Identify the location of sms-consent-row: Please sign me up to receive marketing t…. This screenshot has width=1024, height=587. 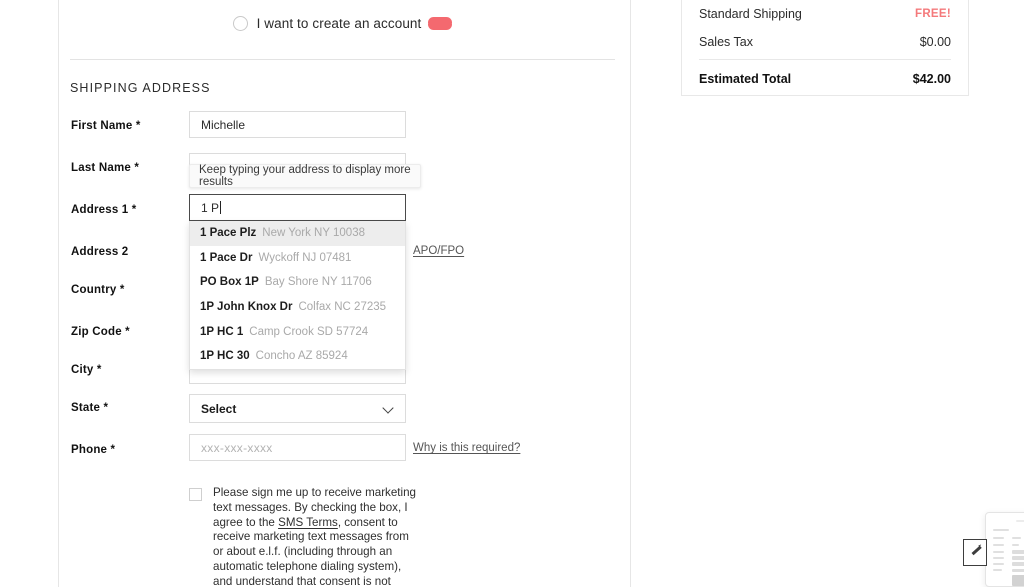
(304, 536).